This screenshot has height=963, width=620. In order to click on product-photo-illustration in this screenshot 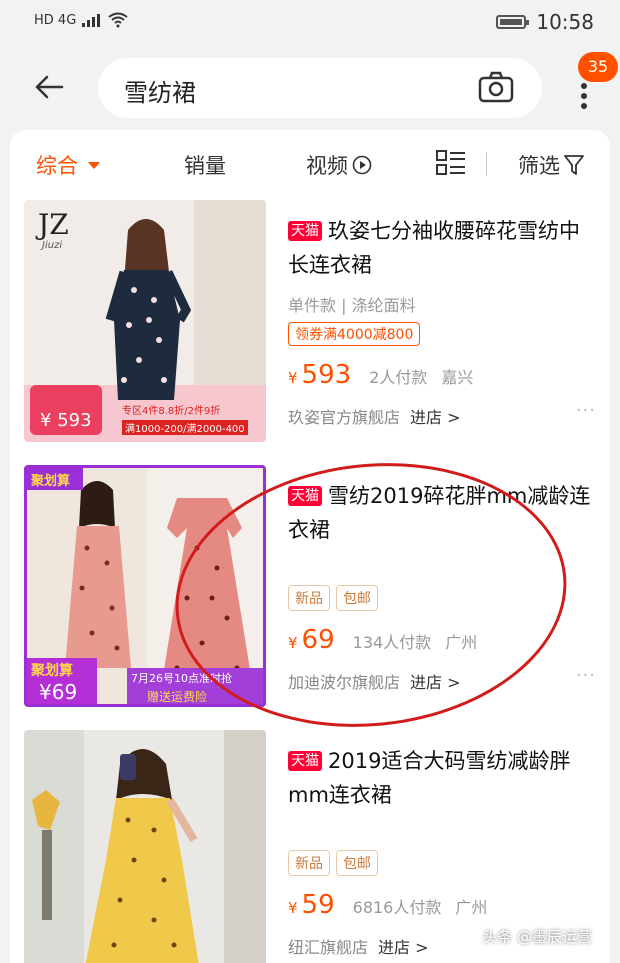, I will do `click(145, 846)`.